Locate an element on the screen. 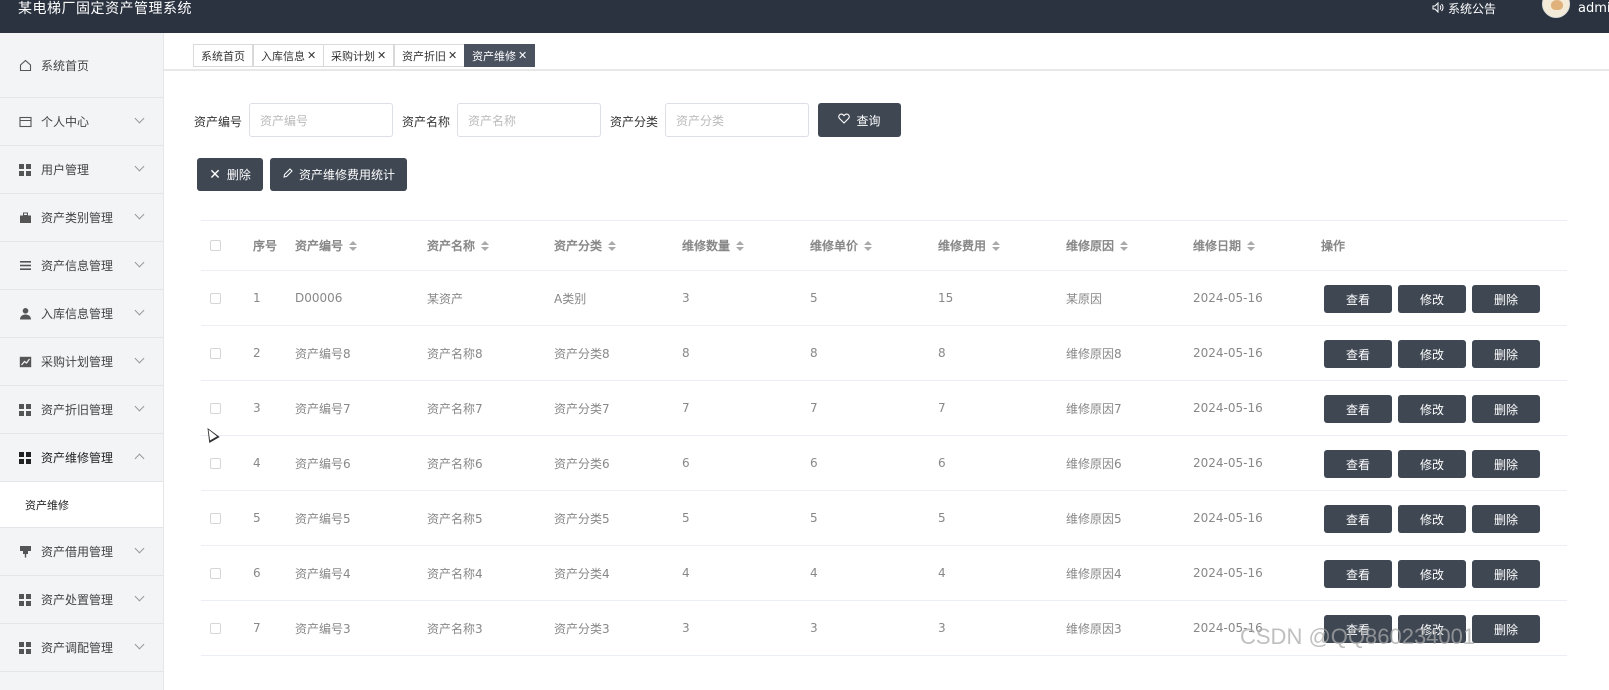 This screenshot has height=690, width=1609. asset-name-placeholder: 资产名称 is located at coordinates (492, 120).